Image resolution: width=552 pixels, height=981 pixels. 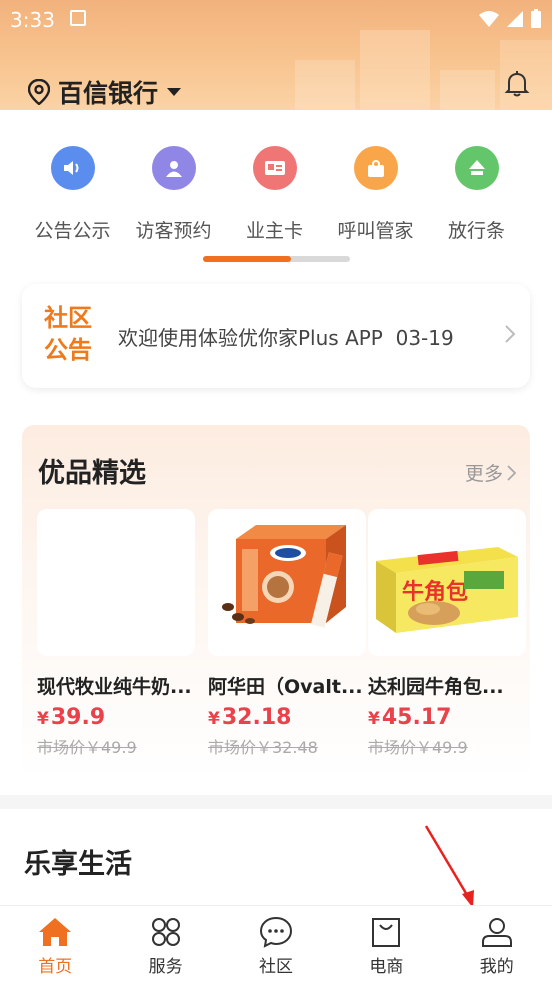 I want to click on notice-content: 欢迎使用体验优你家Plus APP 03-19, so click(x=286, y=336).